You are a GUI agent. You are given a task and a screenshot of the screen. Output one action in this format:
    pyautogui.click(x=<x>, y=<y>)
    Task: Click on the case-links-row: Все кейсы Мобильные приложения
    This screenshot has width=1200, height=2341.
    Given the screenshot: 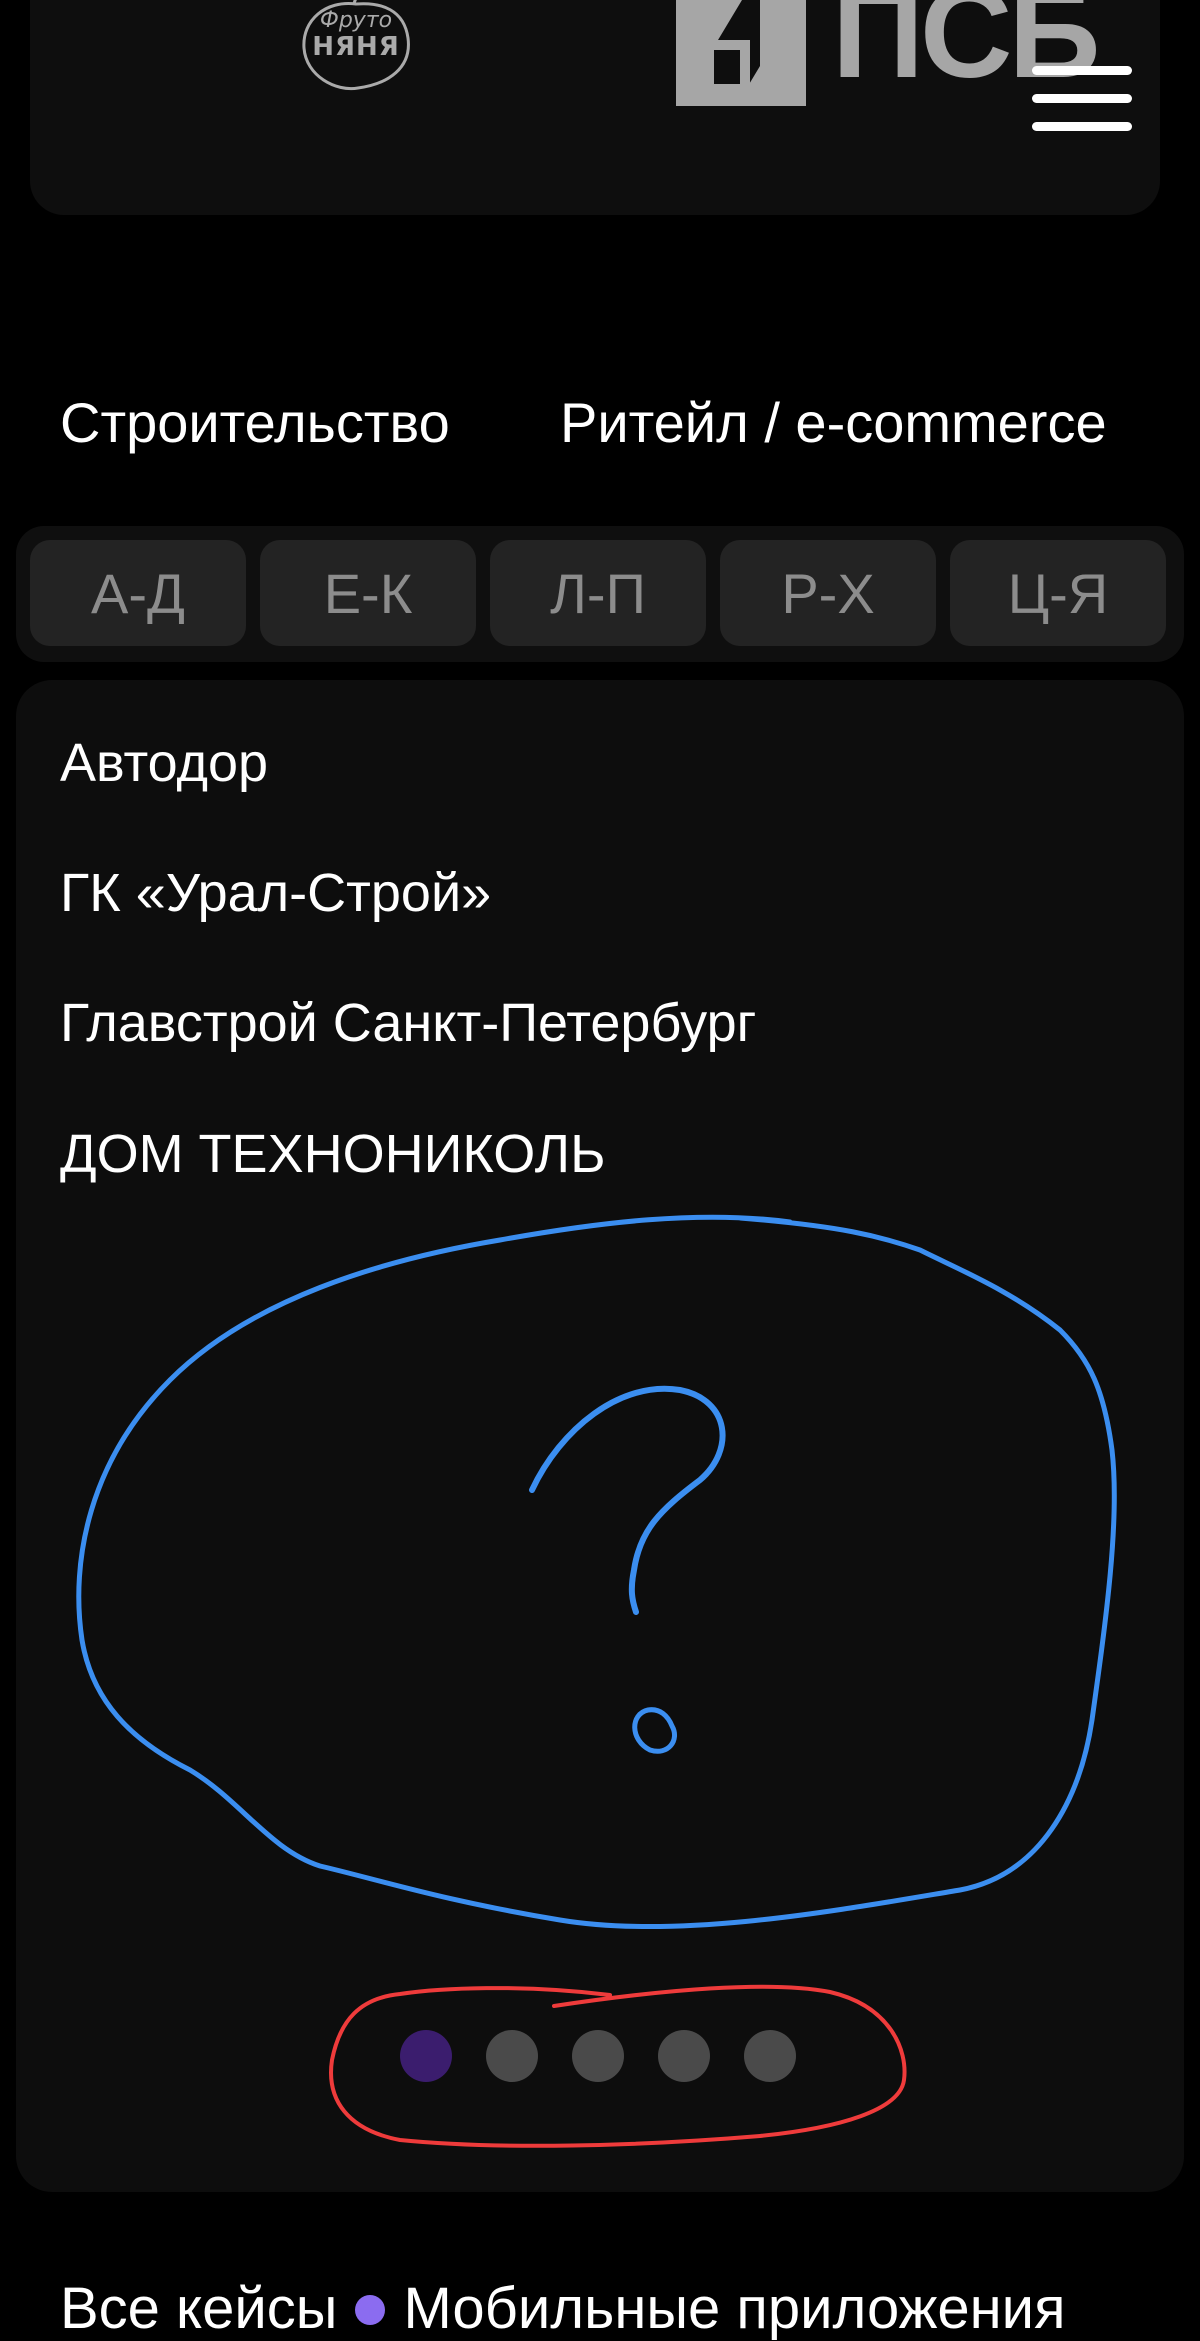 What is the action you would take?
    pyautogui.click(x=562, y=2309)
    